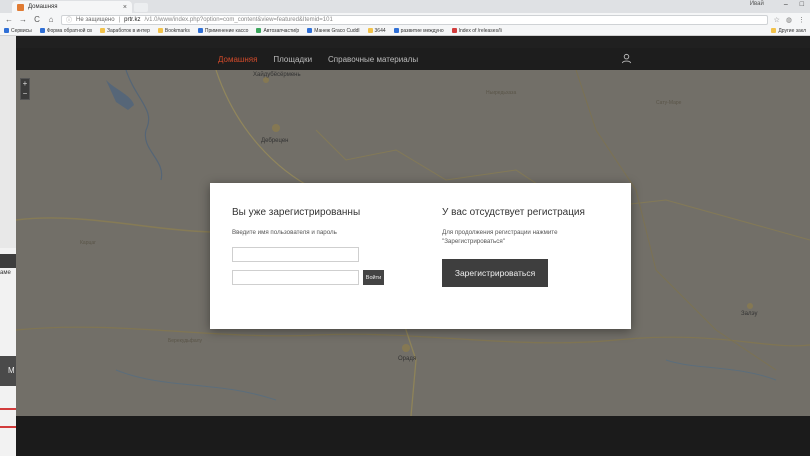 Image resolution: width=810 pixels, height=456 pixels. What do you see at coordinates (413, 436) in the screenshot?
I see `site-footer` at bounding box center [413, 436].